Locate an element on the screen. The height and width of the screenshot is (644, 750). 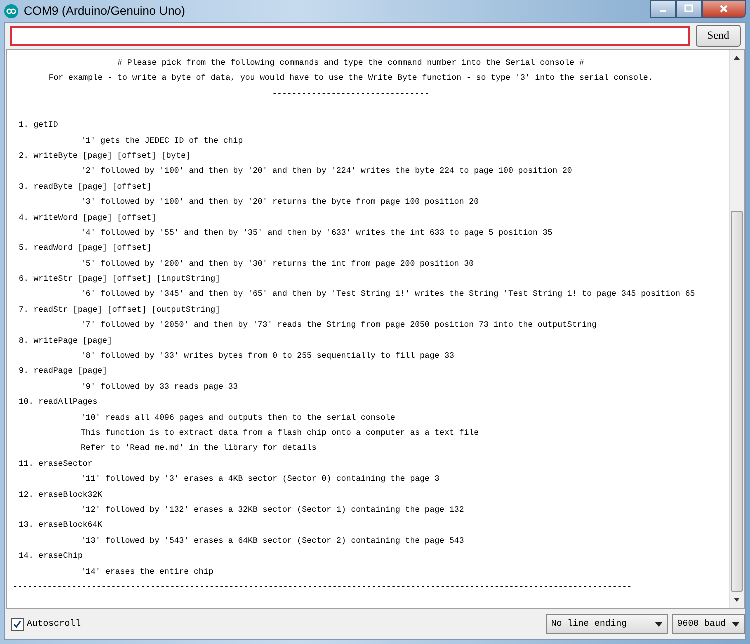
command-line: 10. readAllPages is located at coordinates (58, 403).